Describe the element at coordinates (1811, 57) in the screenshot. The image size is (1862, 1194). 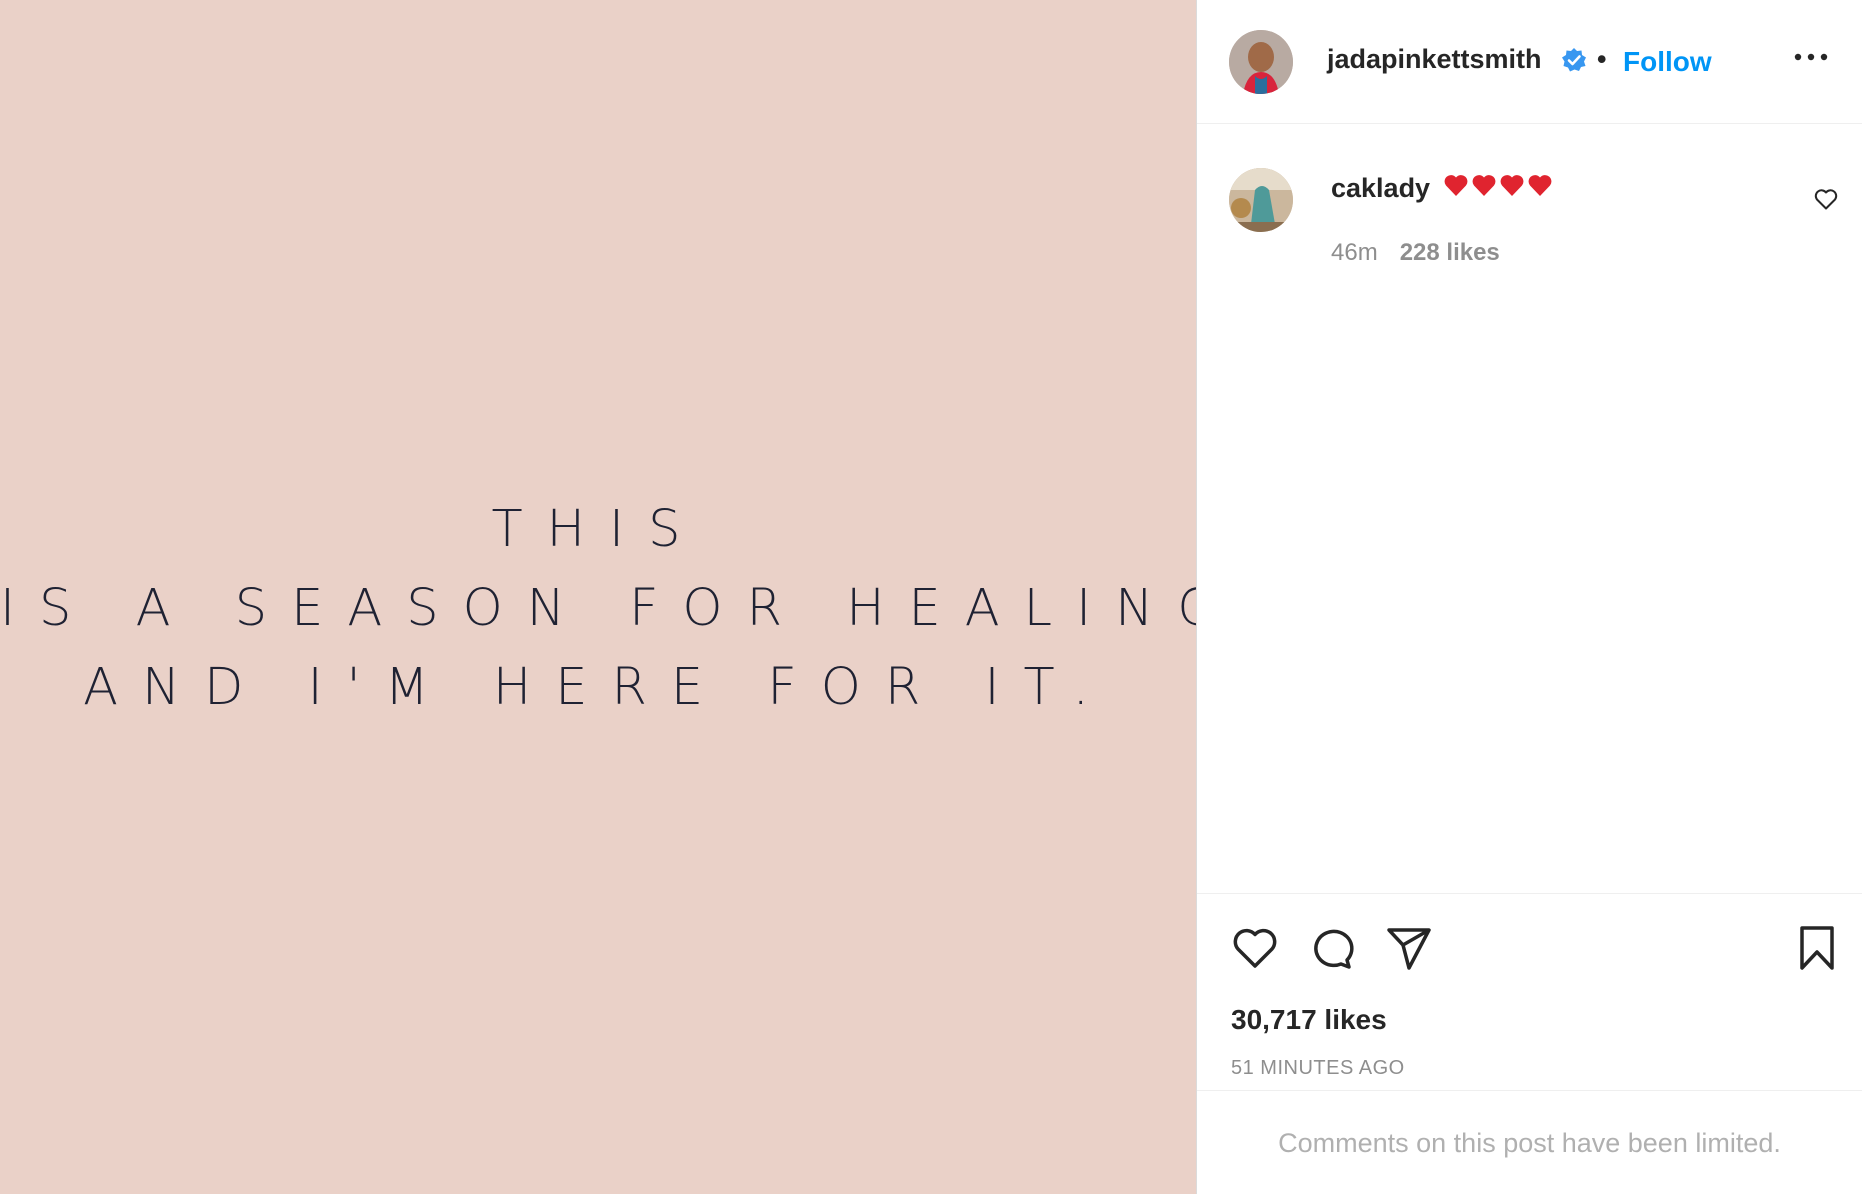
I see `more-options-icon` at that location.